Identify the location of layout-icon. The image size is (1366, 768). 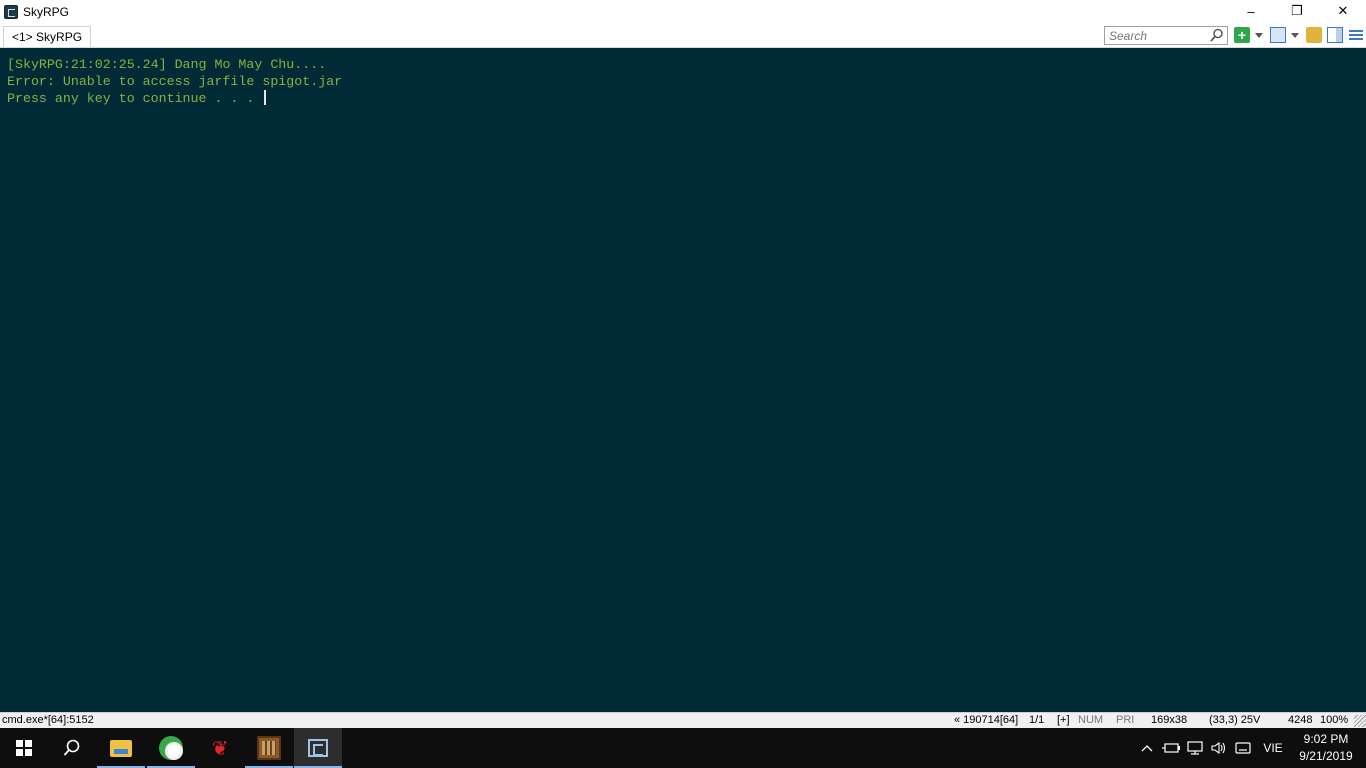
(1278, 35).